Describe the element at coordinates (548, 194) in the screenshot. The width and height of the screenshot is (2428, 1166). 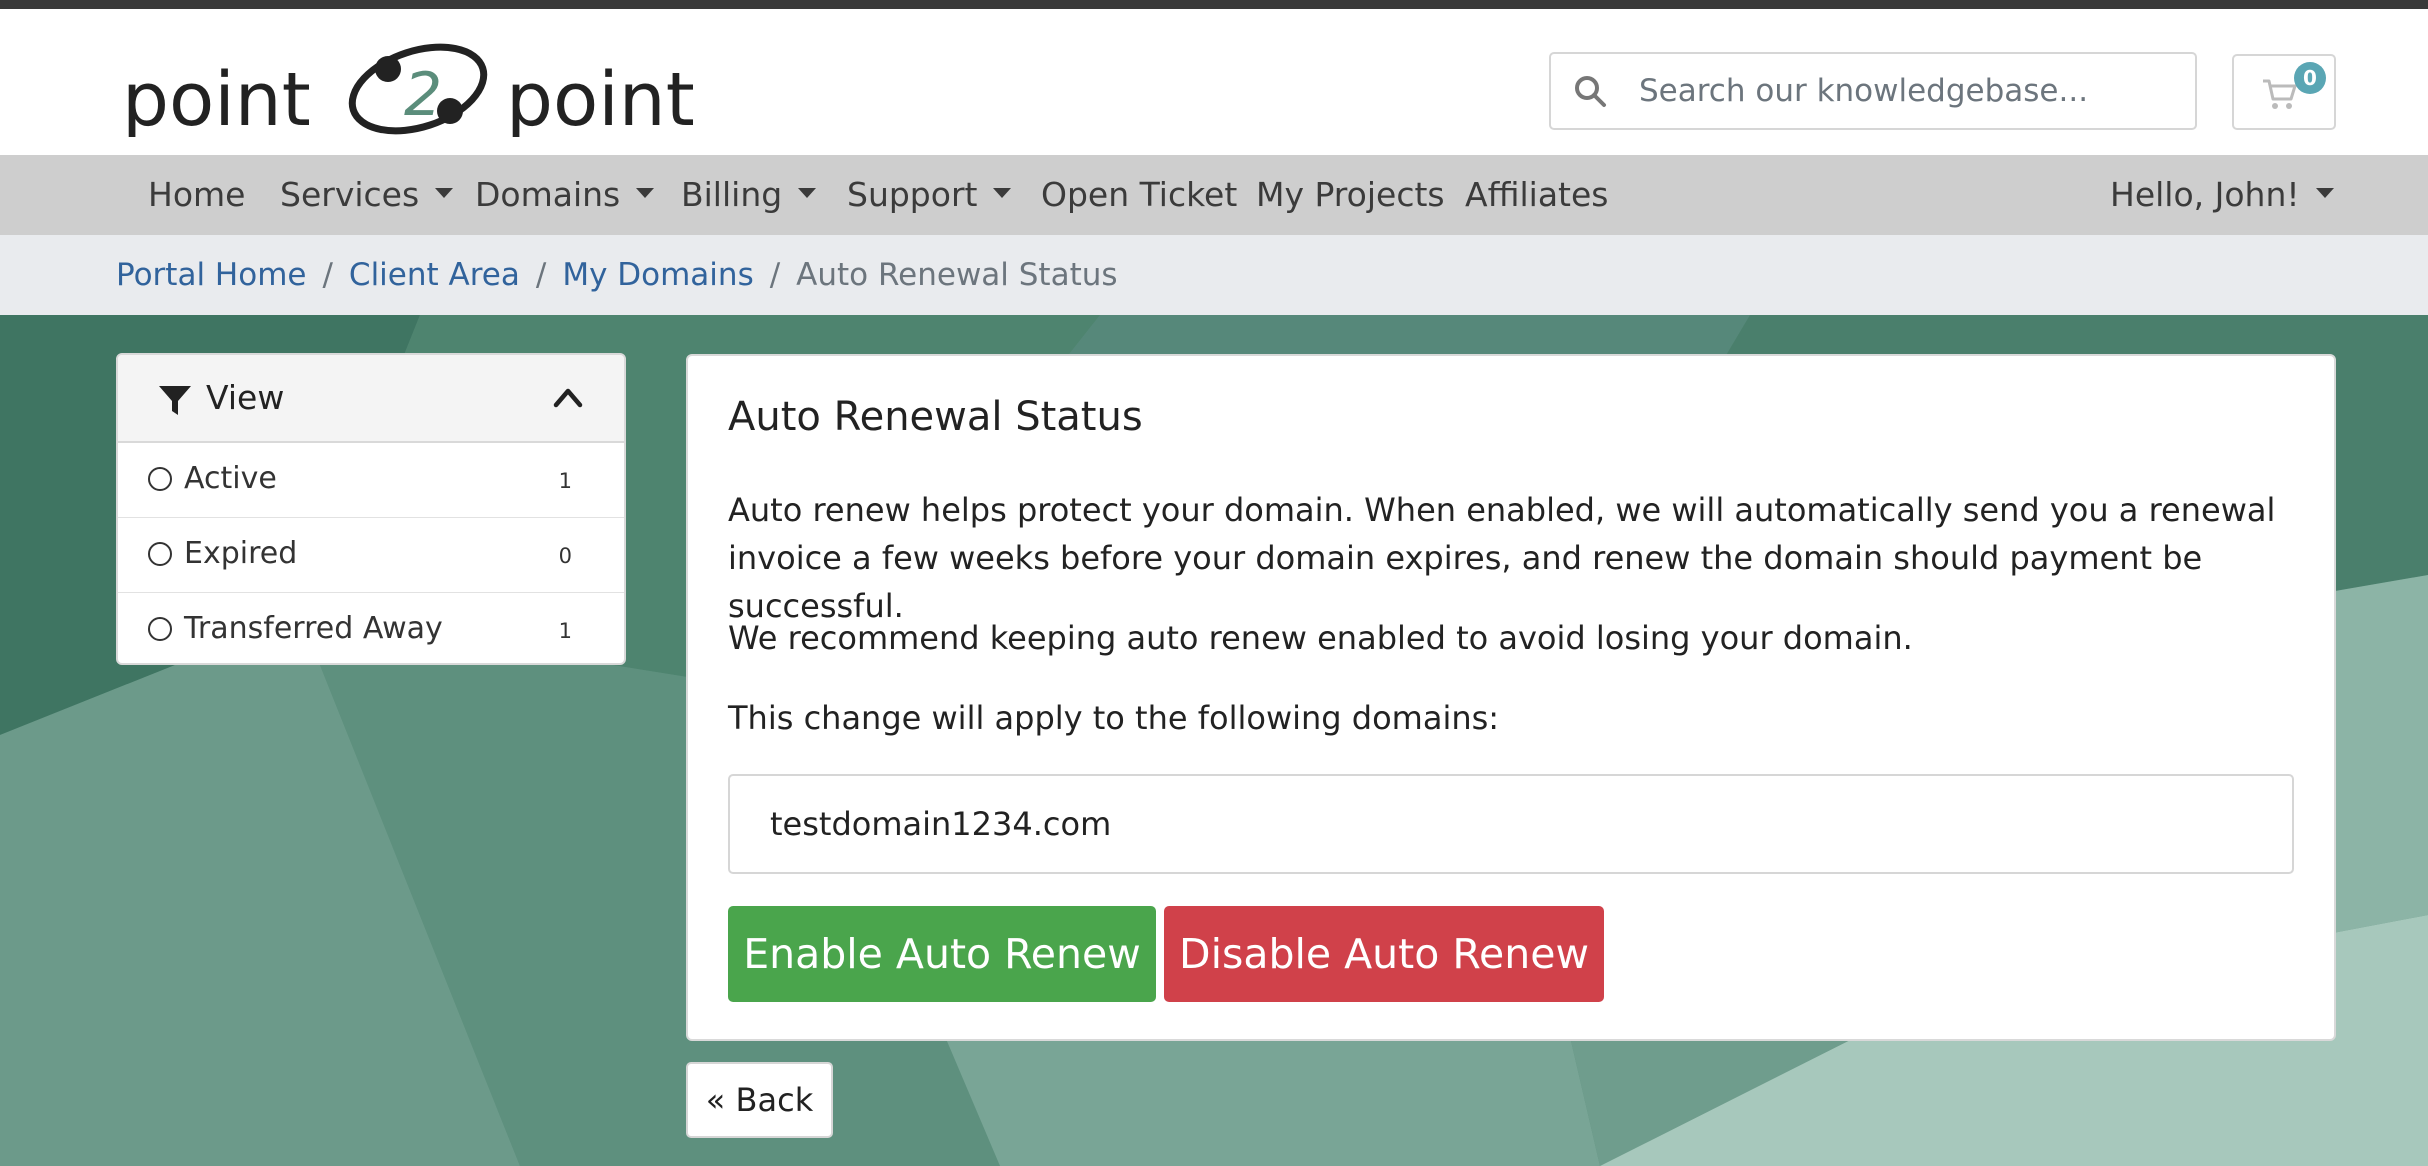
I see `nav-domains-label: Domains` at that location.